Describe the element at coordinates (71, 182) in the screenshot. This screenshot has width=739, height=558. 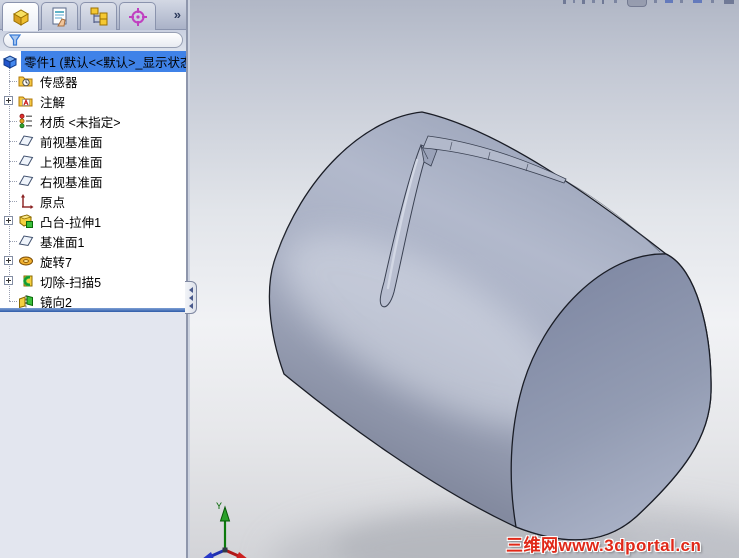
I see `tree-item-label: 右视基准面` at that location.